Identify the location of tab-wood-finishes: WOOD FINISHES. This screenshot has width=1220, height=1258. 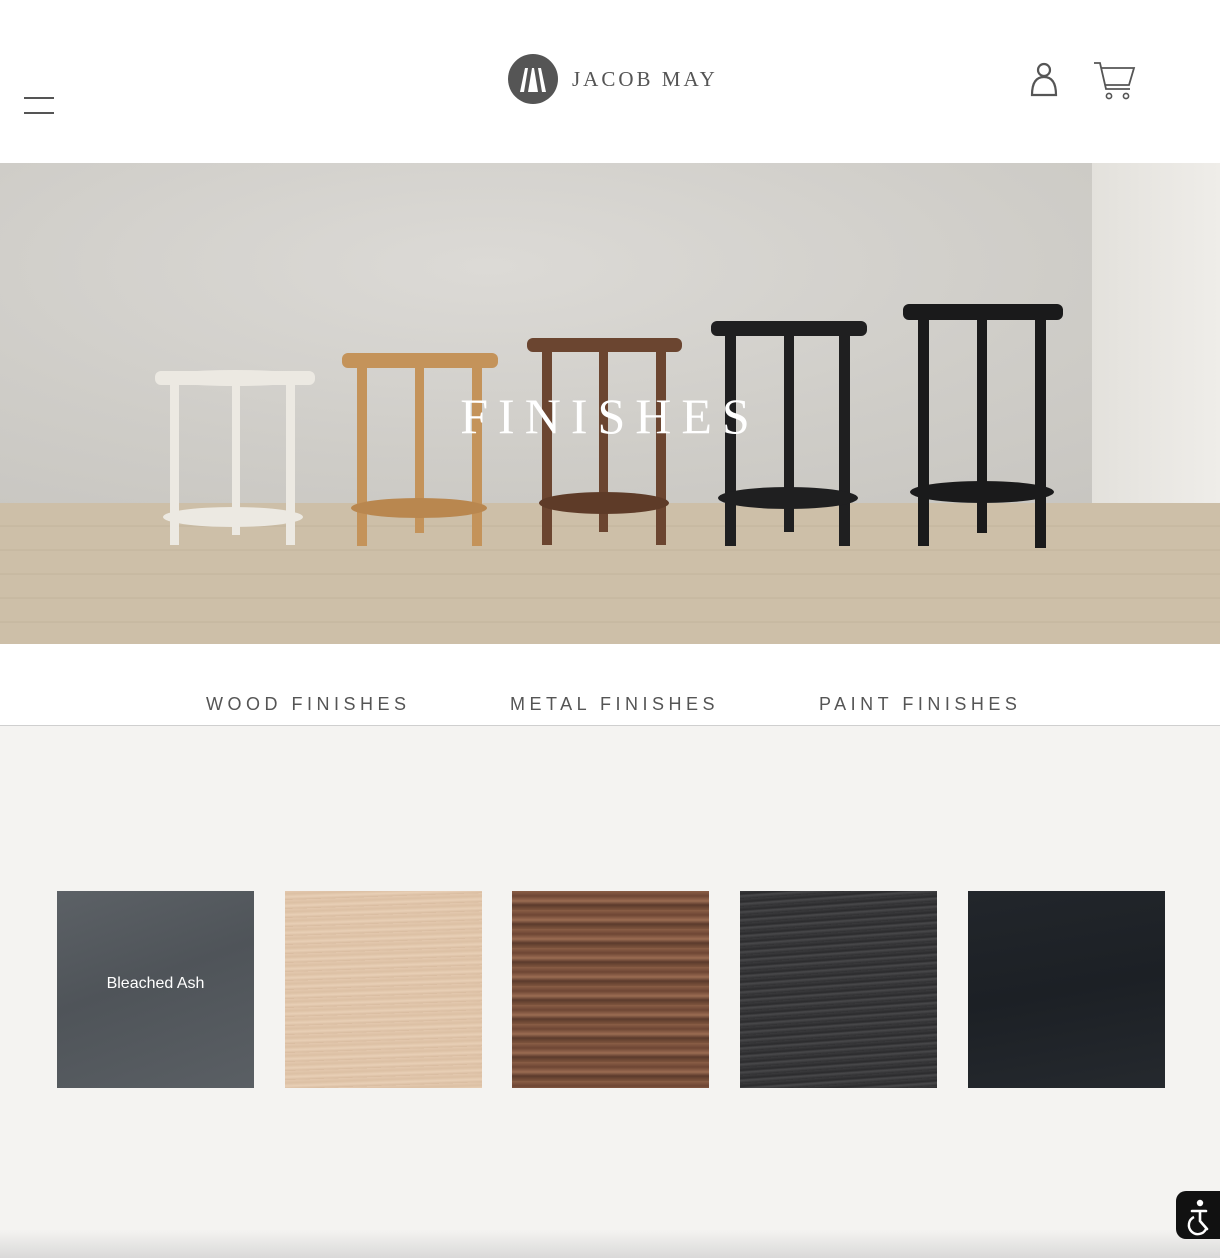
(308, 704).